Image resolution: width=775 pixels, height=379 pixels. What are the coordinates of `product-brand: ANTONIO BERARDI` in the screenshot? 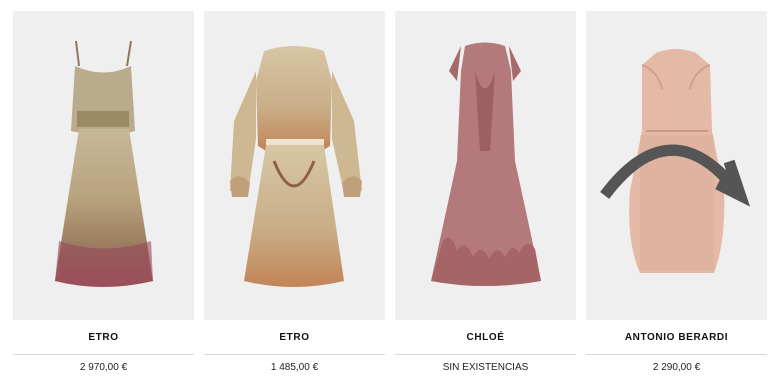 It's located at (676, 337).